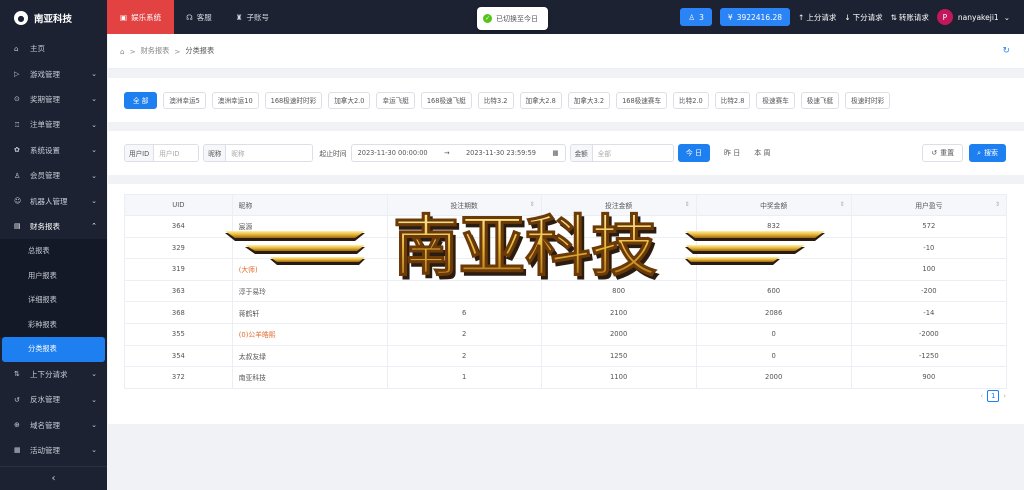 This screenshot has height=490, width=1024. Describe the element at coordinates (17, 450) in the screenshot. I see `menu-icon: ▦` at that location.